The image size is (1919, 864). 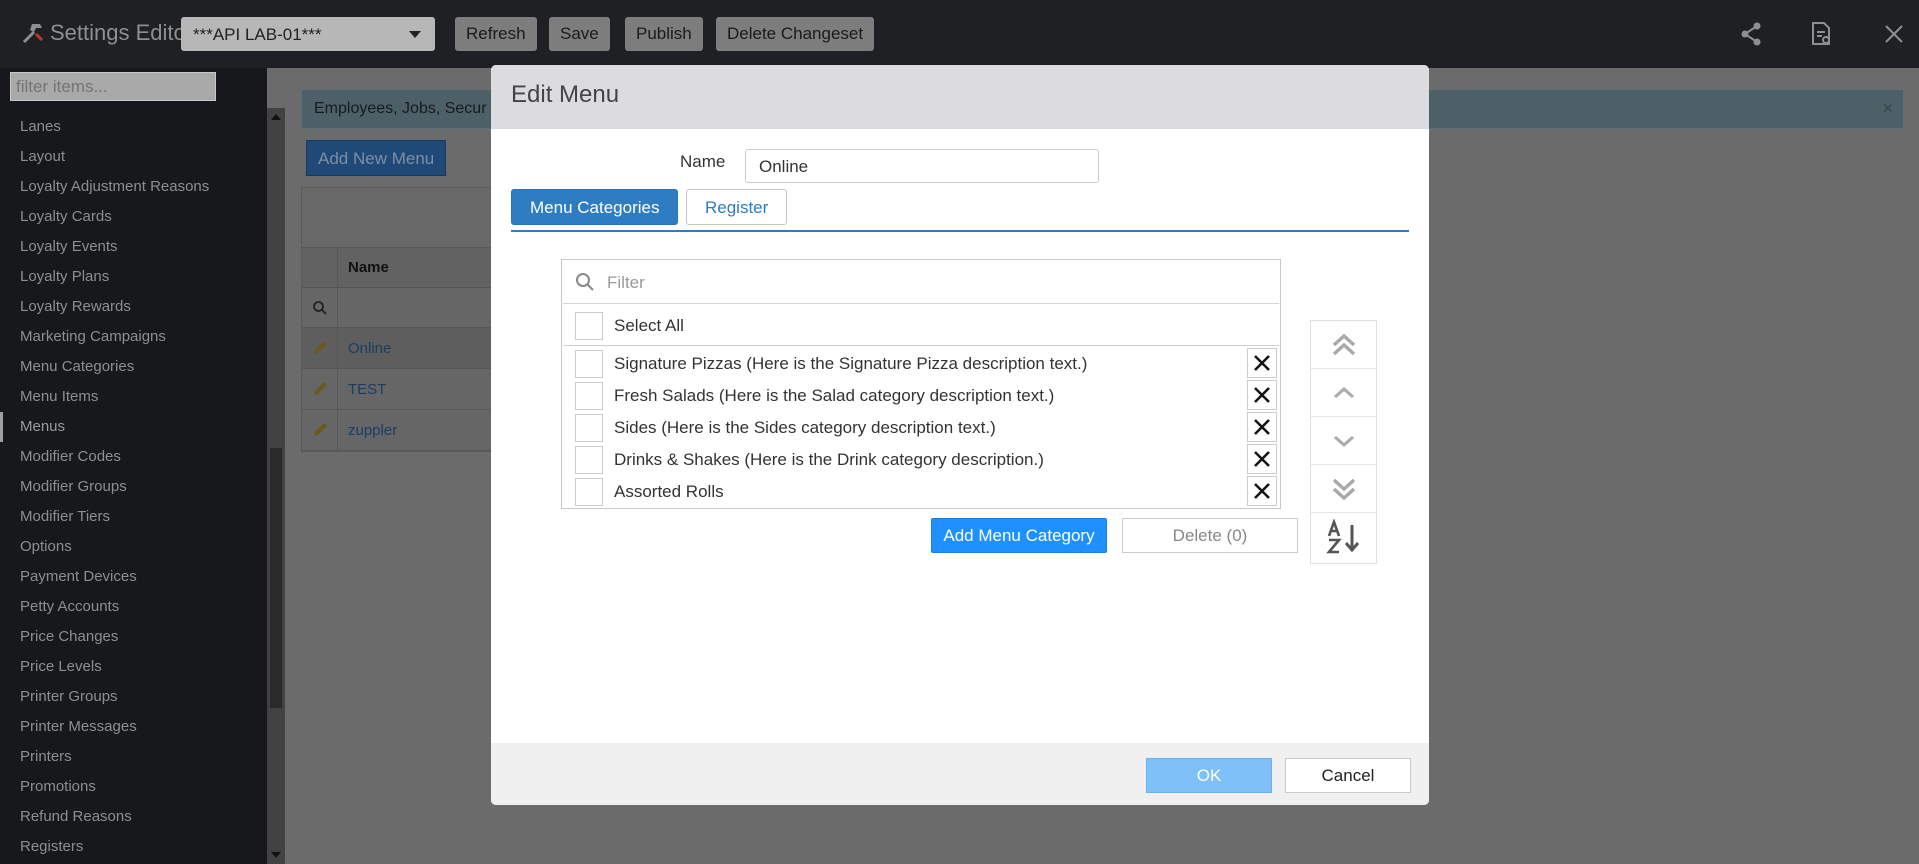 I want to click on document-search-icon, so click(x=1821, y=34).